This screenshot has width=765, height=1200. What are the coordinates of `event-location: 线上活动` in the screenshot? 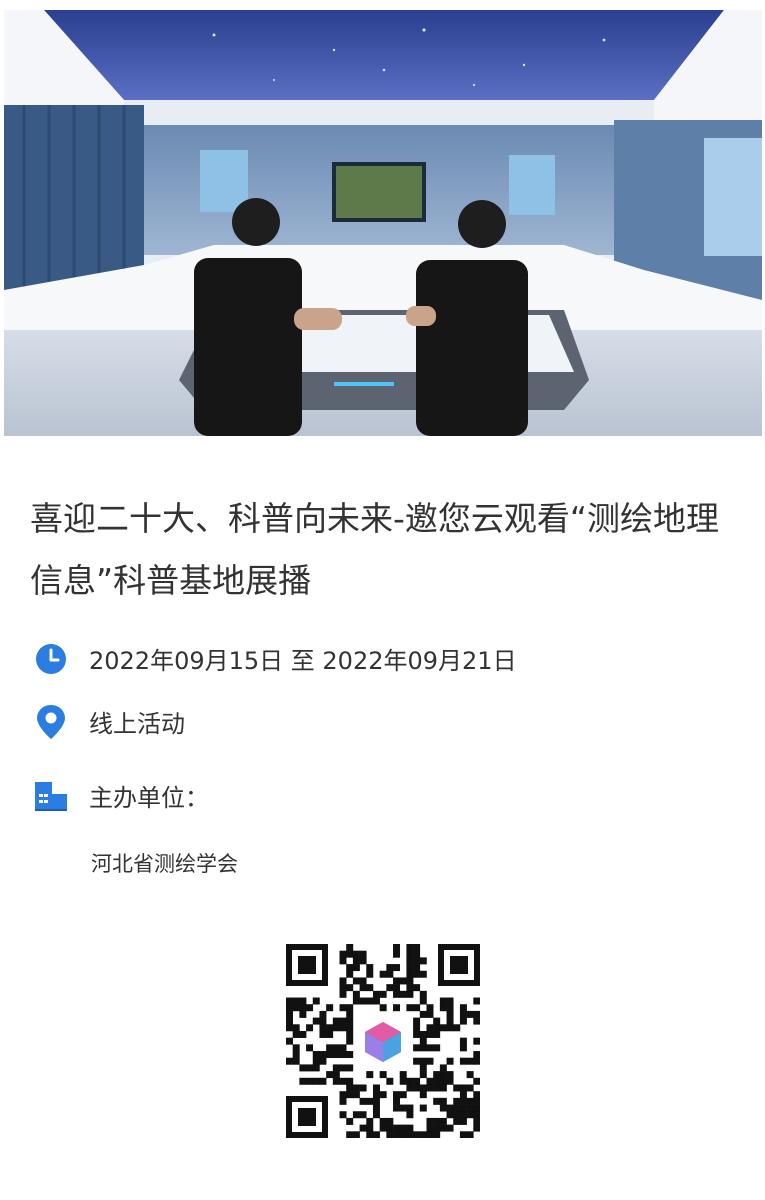 It's located at (137, 724).